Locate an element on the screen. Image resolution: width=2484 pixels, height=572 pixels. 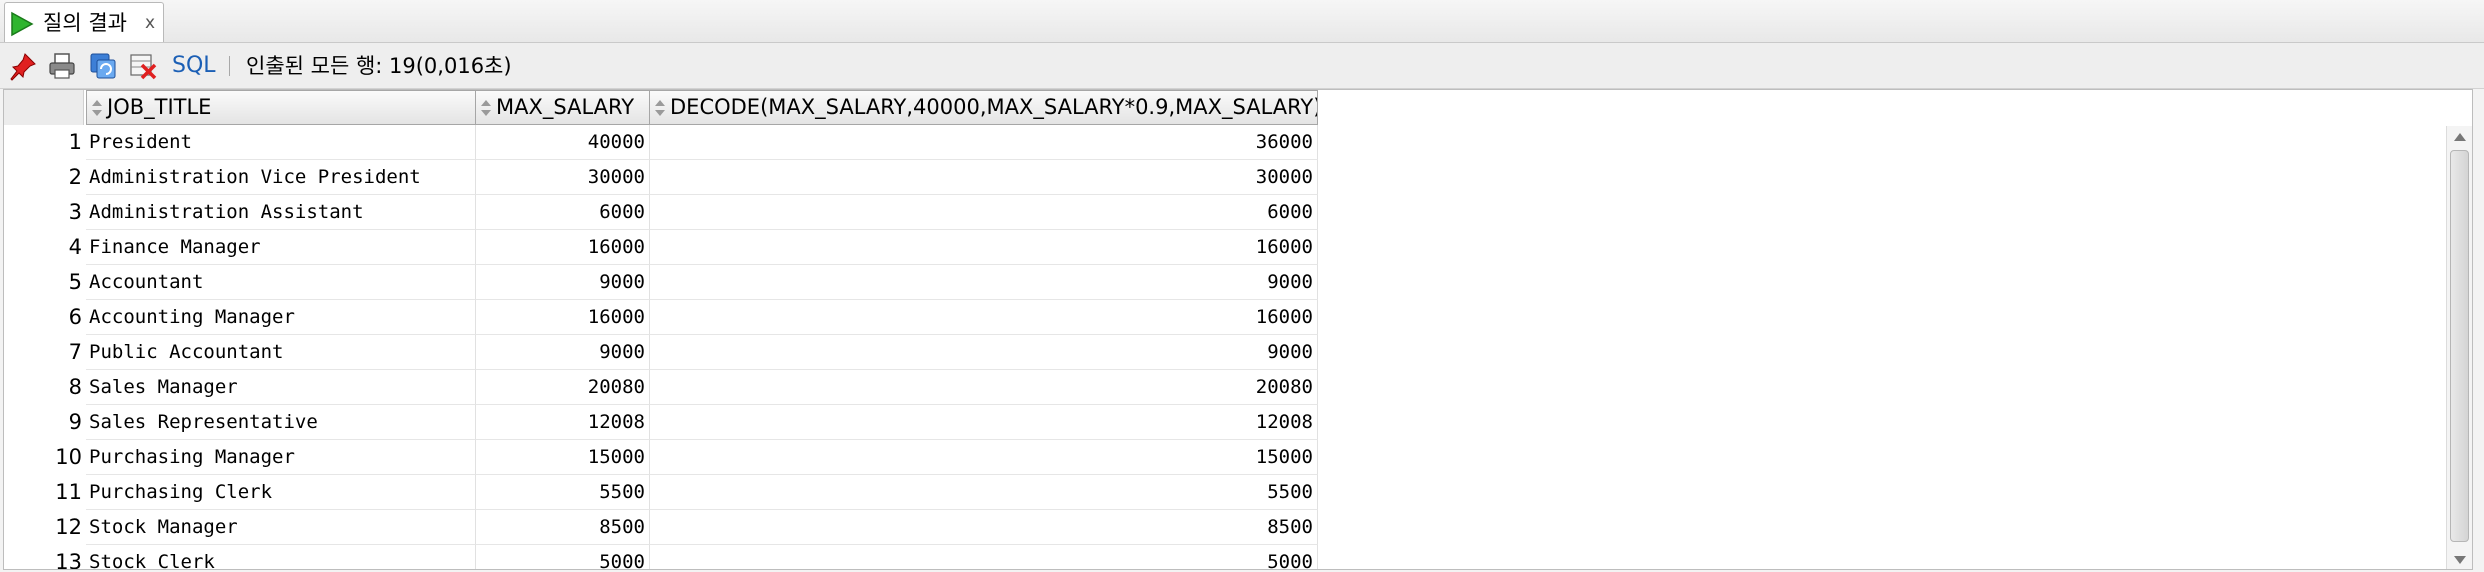
table-row: 8 Sales Manager 20080 20080 is located at coordinates (661, 387).